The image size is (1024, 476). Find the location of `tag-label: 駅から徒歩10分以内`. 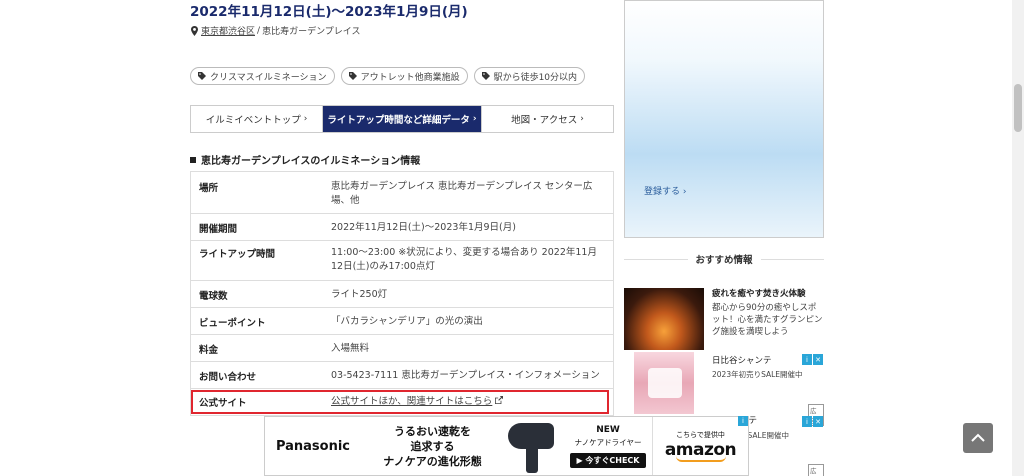

tag-label: 駅から徒歩10分以内 is located at coordinates (535, 77).